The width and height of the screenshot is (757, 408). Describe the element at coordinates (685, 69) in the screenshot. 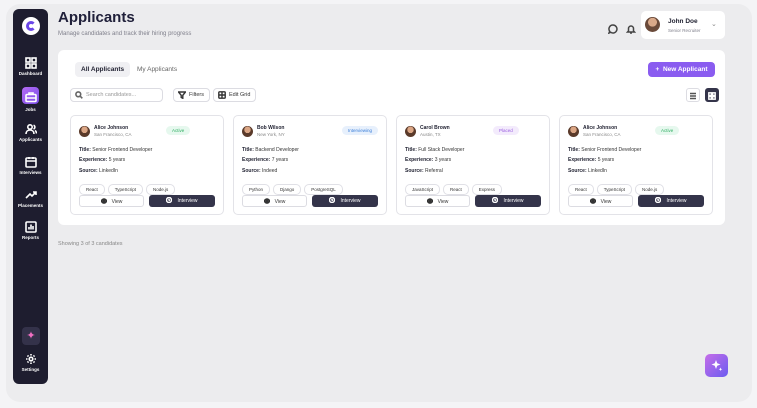

I see `new-applicant-label: New Applicant` at that location.